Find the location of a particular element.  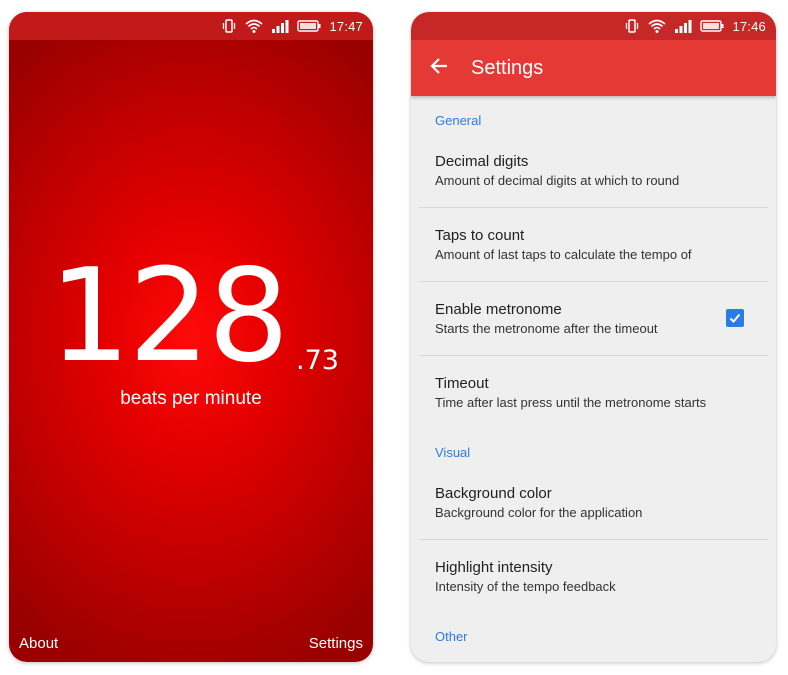

pref-title: Enable metronome is located at coordinates (498, 309).